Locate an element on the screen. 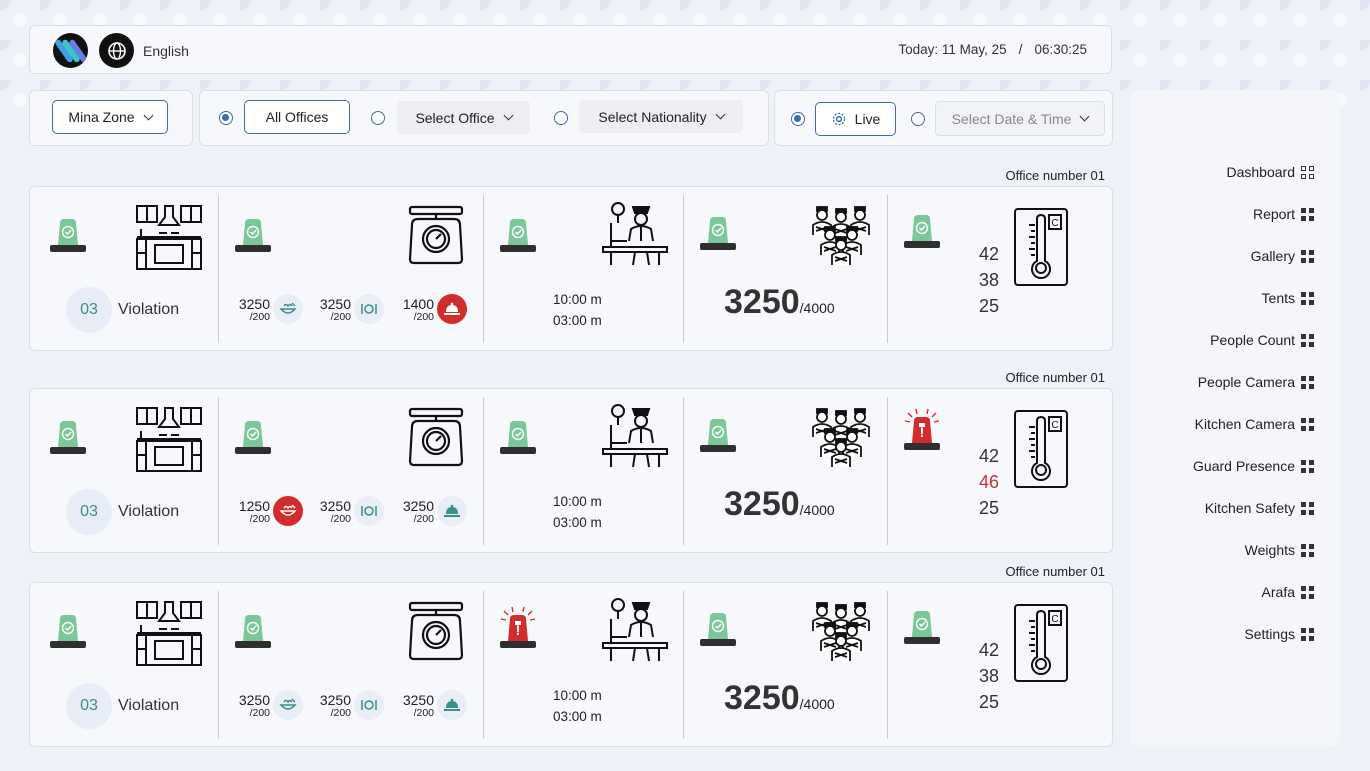 This screenshot has width=1370, height=771. sidebar-item-label: Kitchen Camera is located at coordinates (1244, 424).